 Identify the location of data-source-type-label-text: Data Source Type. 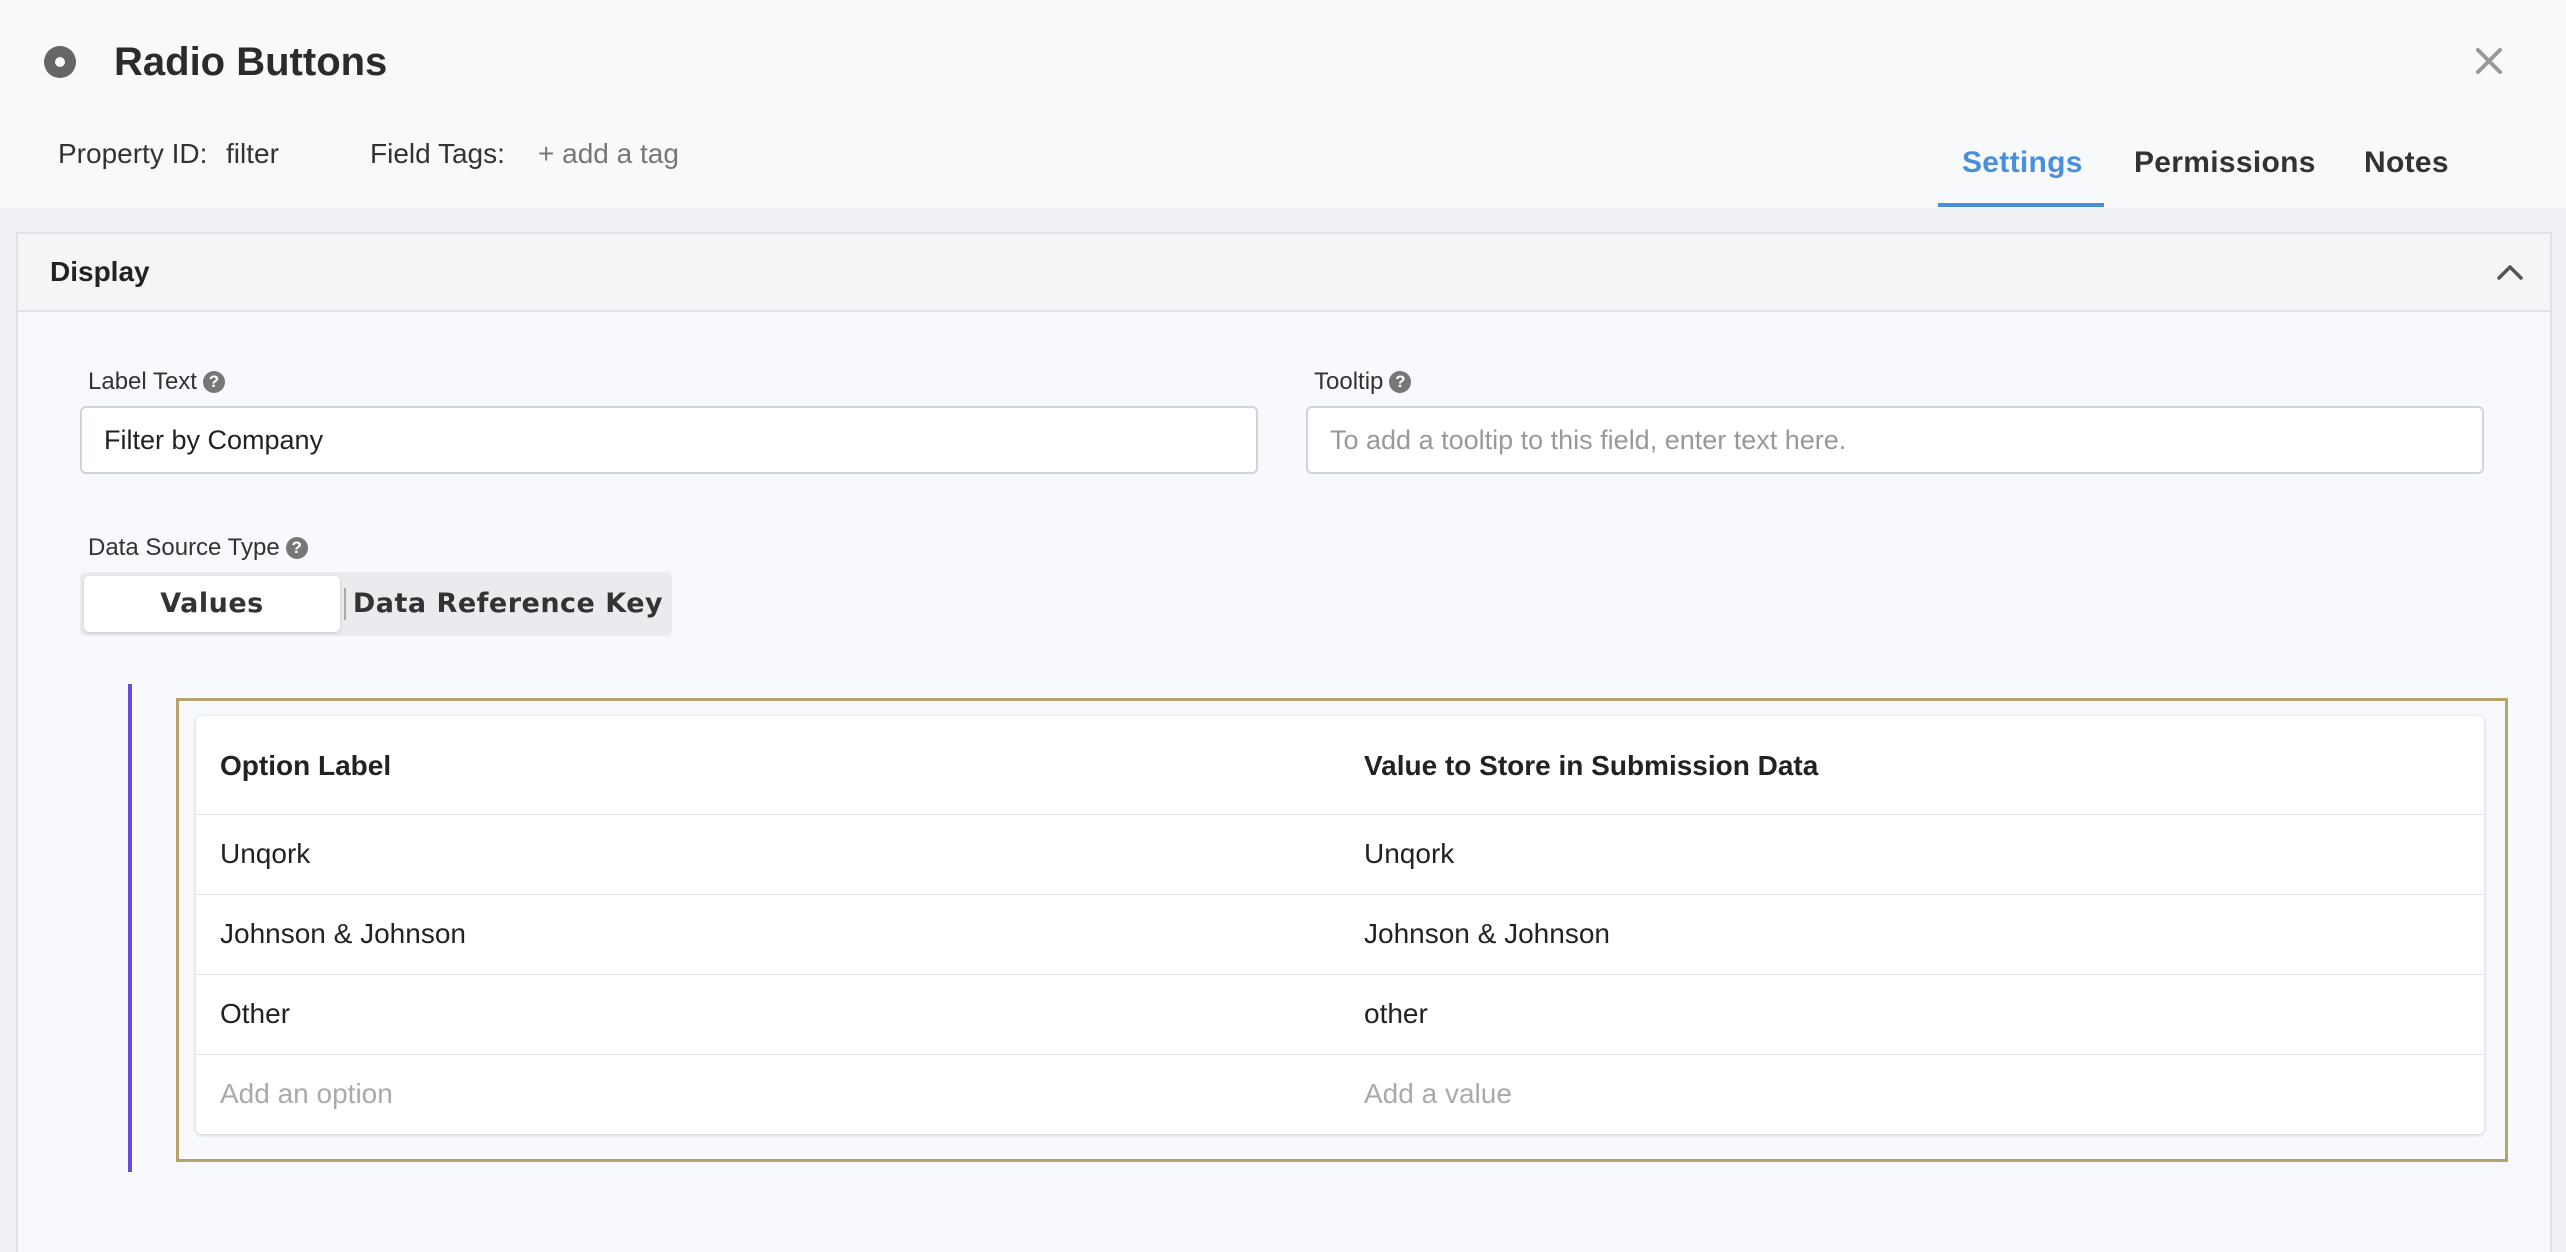
(184, 547).